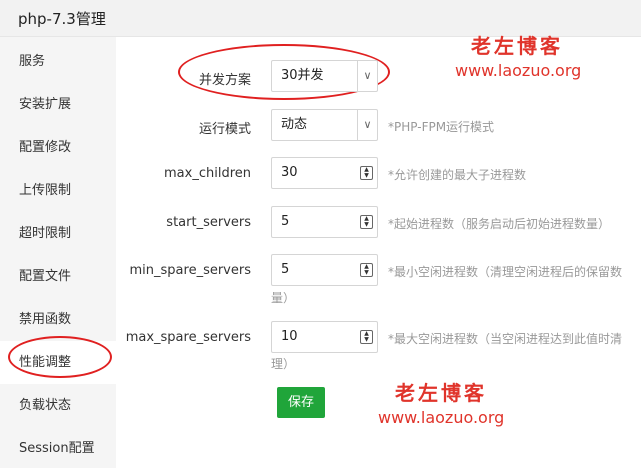  Describe the element at coordinates (324, 270) in the screenshot. I see `min-spare-servers-input: 5 ▲ ▼` at that location.